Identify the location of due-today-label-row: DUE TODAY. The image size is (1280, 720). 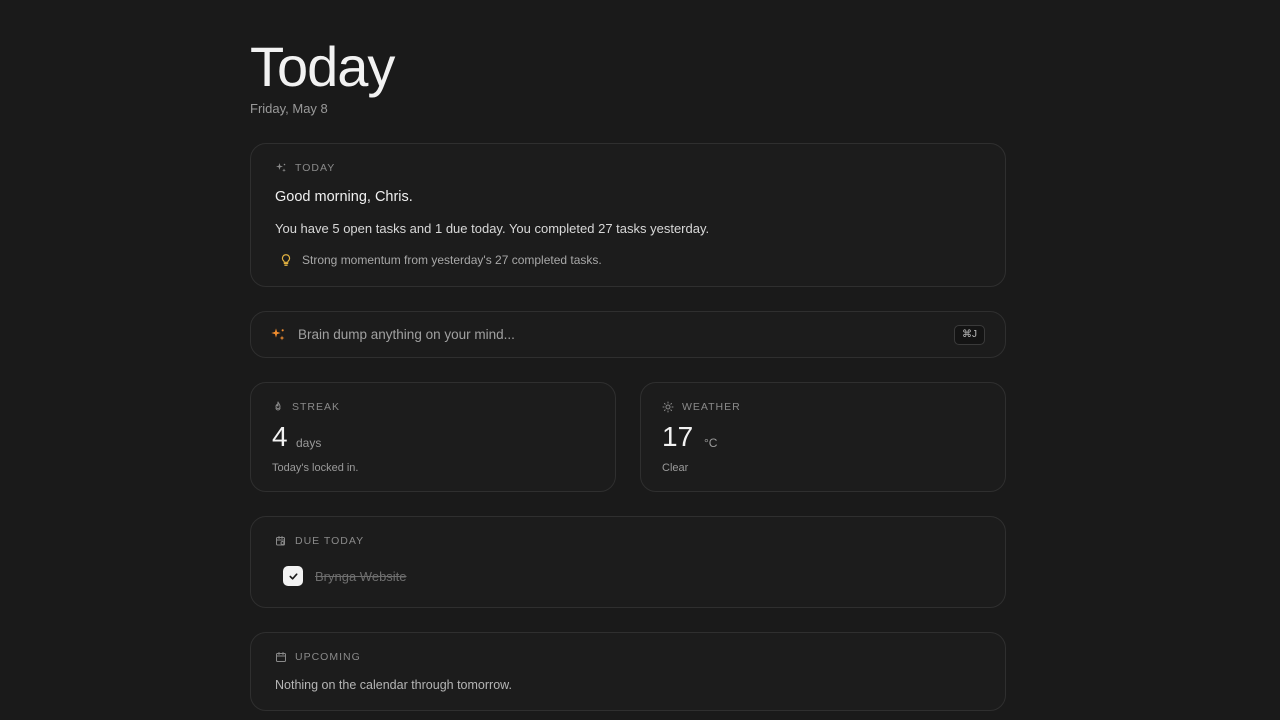
(319, 541).